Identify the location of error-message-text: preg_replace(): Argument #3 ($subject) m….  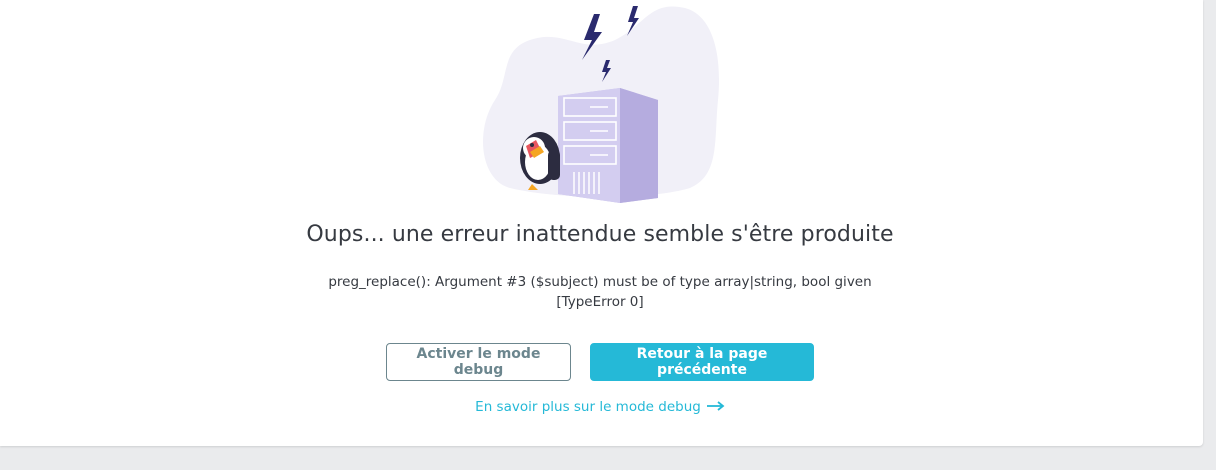
(600, 282).